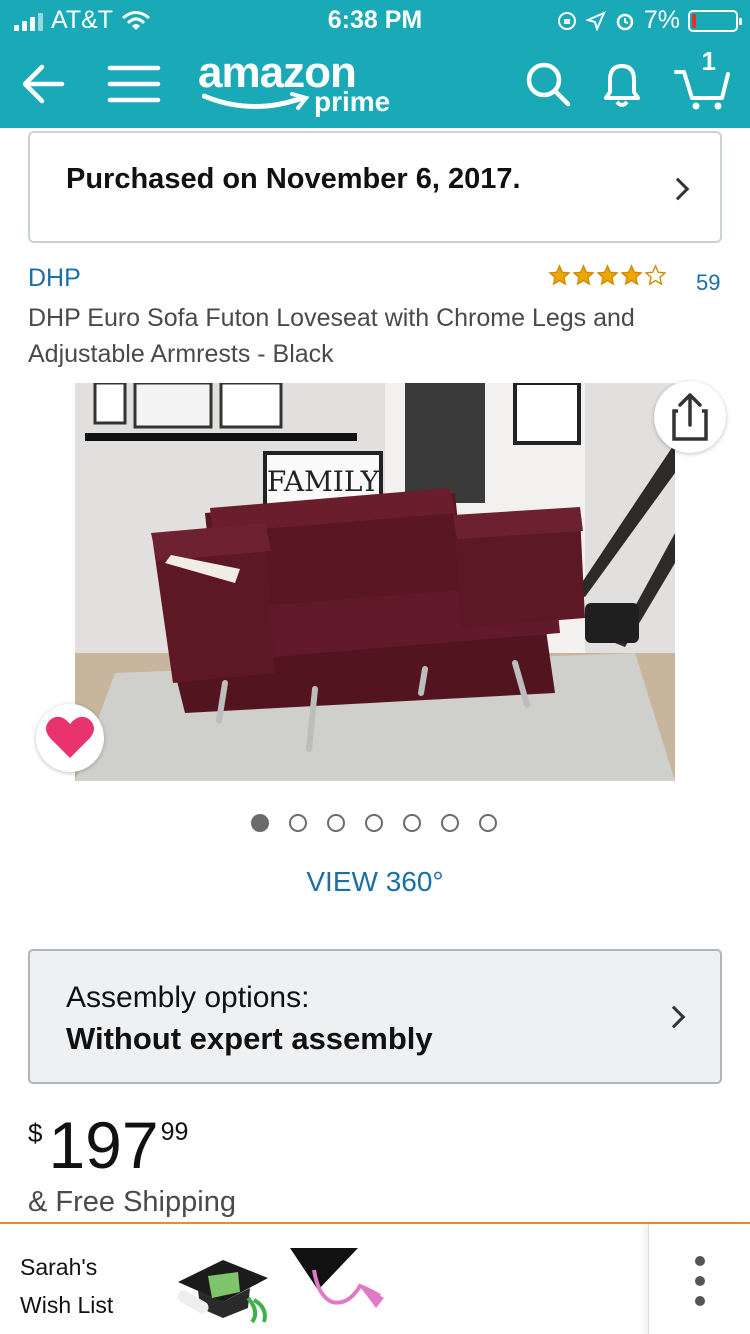  I want to click on price-fraction: 99, so click(174, 1132).